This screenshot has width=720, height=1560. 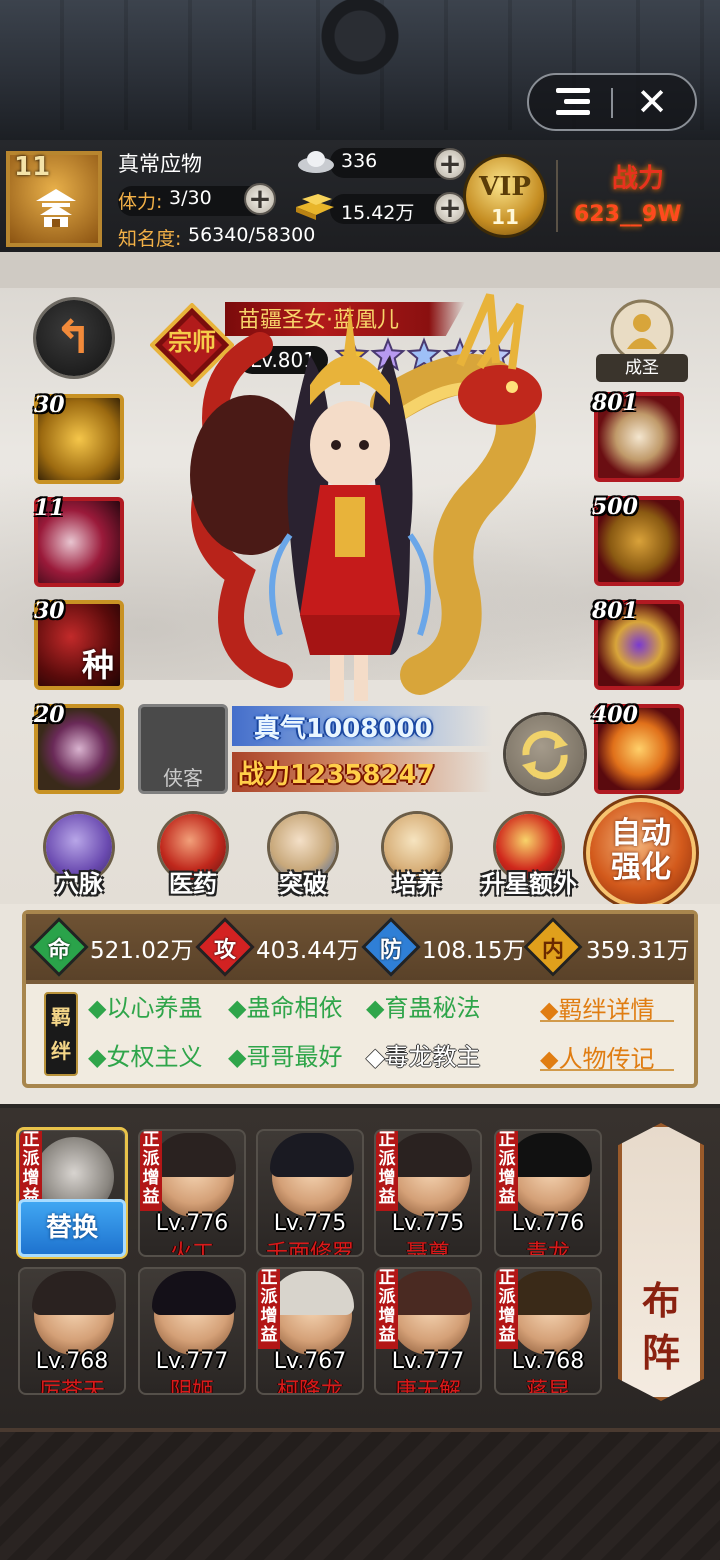 What do you see at coordinates (428, 1331) in the screenshot?
I see `team-member-8: 正派增益 Lv.777 唐无解` at bounding box center [428, 1331].